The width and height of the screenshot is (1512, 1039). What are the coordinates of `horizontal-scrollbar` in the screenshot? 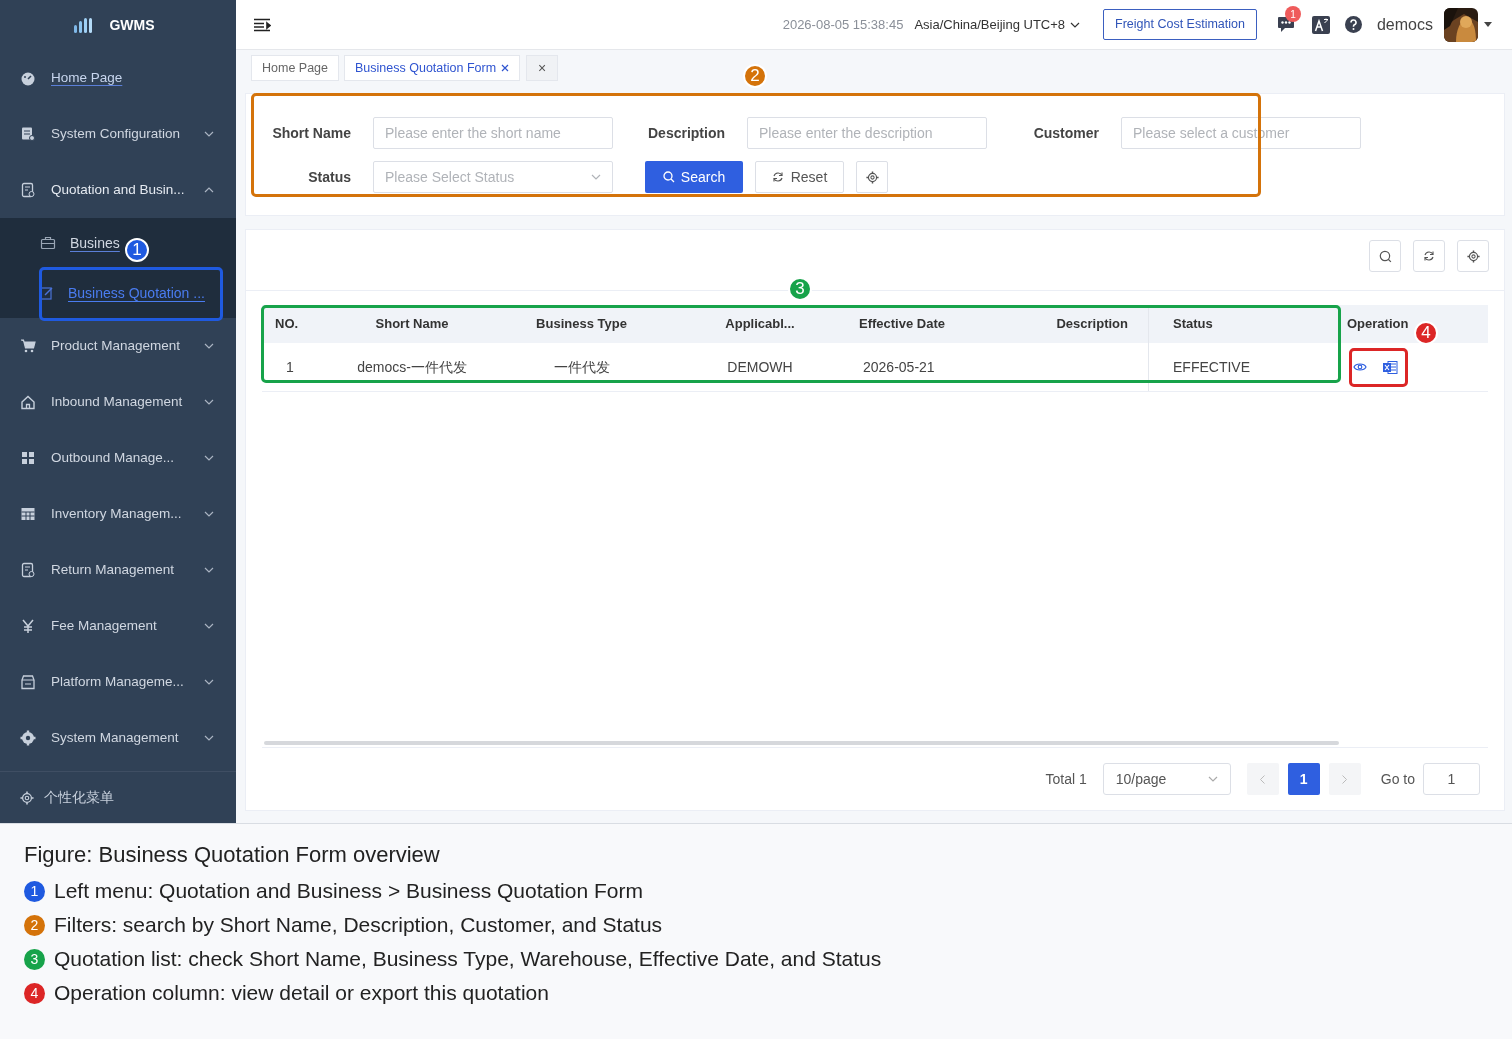 It's located at (801, 743).